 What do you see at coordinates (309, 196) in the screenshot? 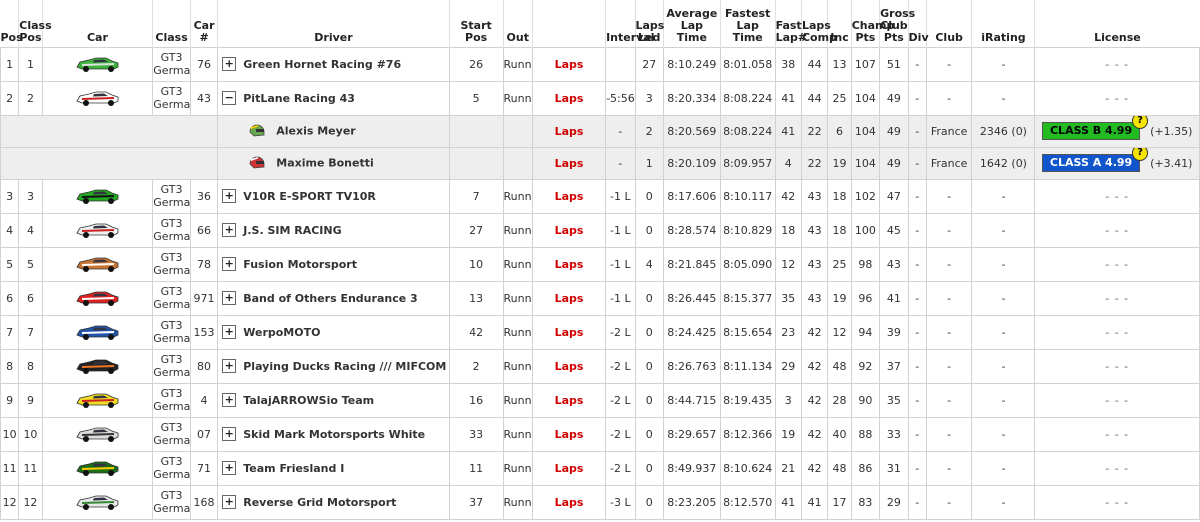
I see `team-name: V10R E-SPORT TV10R` at bounding box center [309, 196].